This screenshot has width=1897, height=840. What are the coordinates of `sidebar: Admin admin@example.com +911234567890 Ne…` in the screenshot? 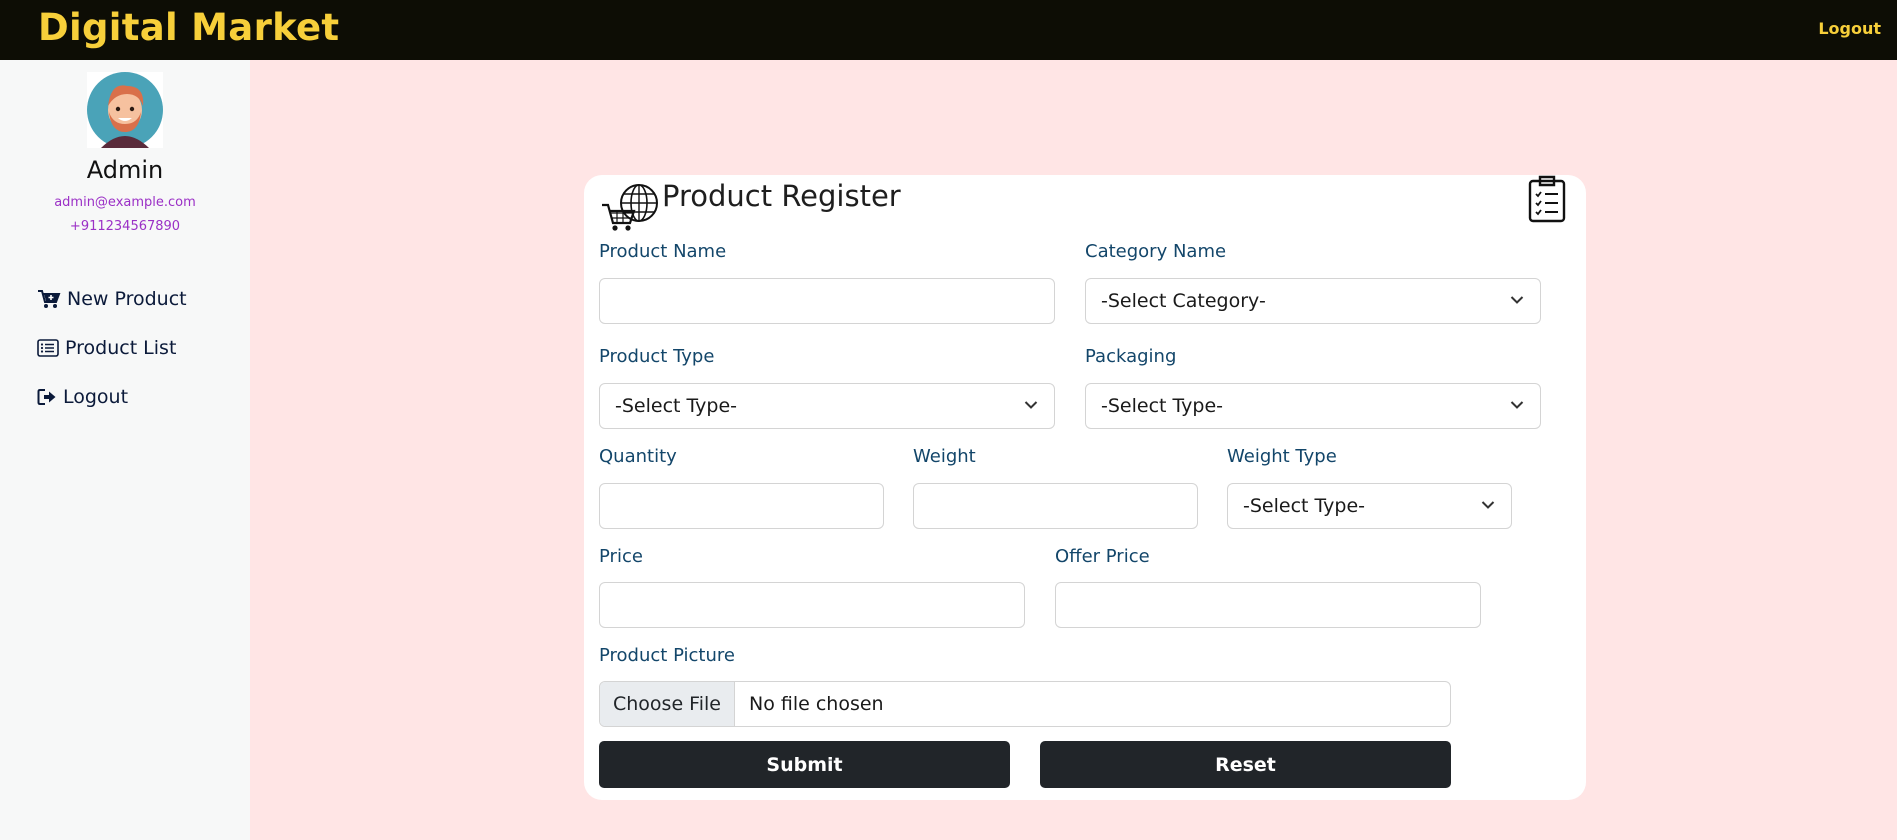 It's located at (125, 450).